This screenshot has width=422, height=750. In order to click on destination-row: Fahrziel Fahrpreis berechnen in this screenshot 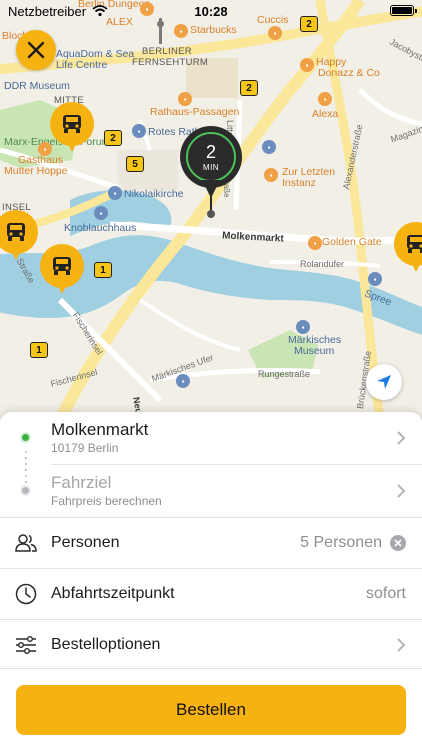, I will do `click(211, 491)`.